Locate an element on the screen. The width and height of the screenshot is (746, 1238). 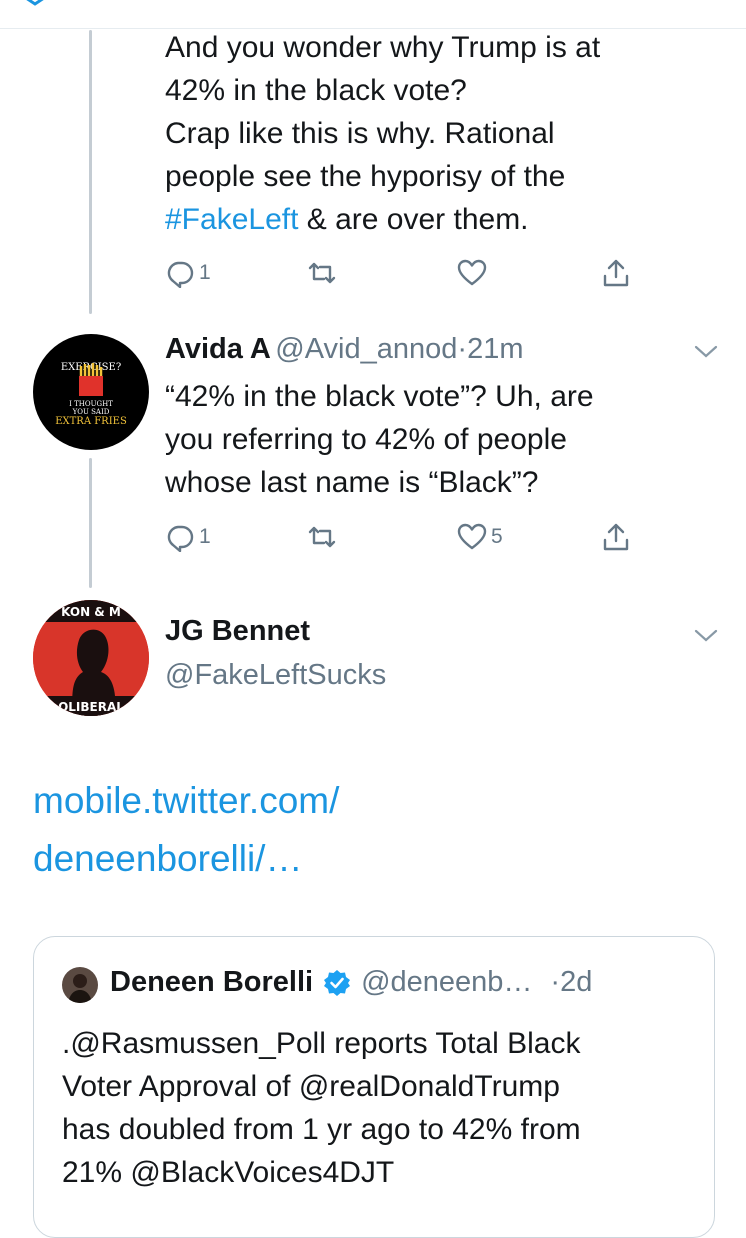
quoted-tweet-header: Deneen Borelli @deneenb… · 2d is located at coordinates (351, 982).